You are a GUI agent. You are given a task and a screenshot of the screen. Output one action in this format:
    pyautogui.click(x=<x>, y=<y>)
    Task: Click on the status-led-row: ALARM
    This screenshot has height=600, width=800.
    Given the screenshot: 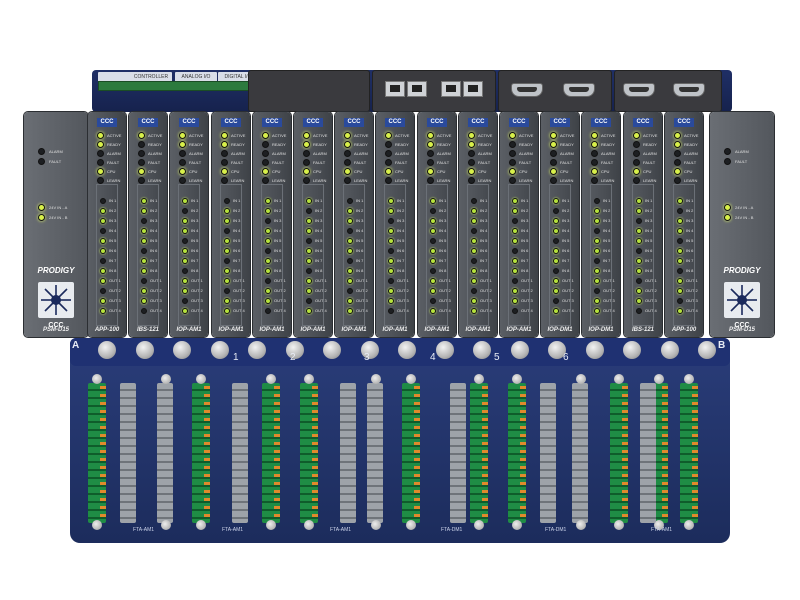 What is the action you would take?
    pyautogui.click(x=397, y=153)
    